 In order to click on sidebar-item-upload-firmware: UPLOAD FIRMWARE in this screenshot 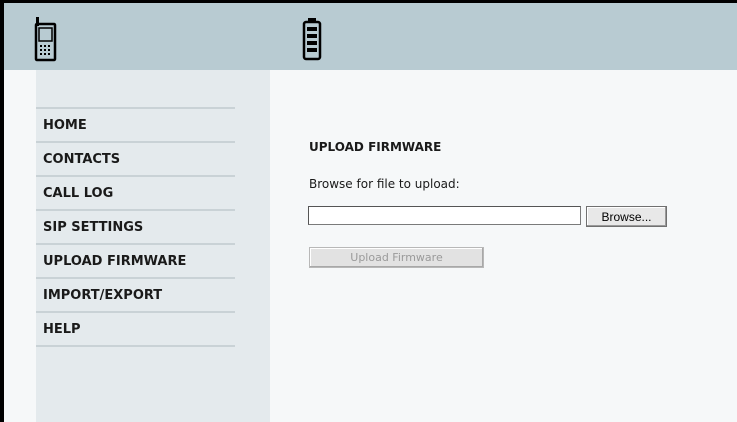, I will do `click(135, 260)`.